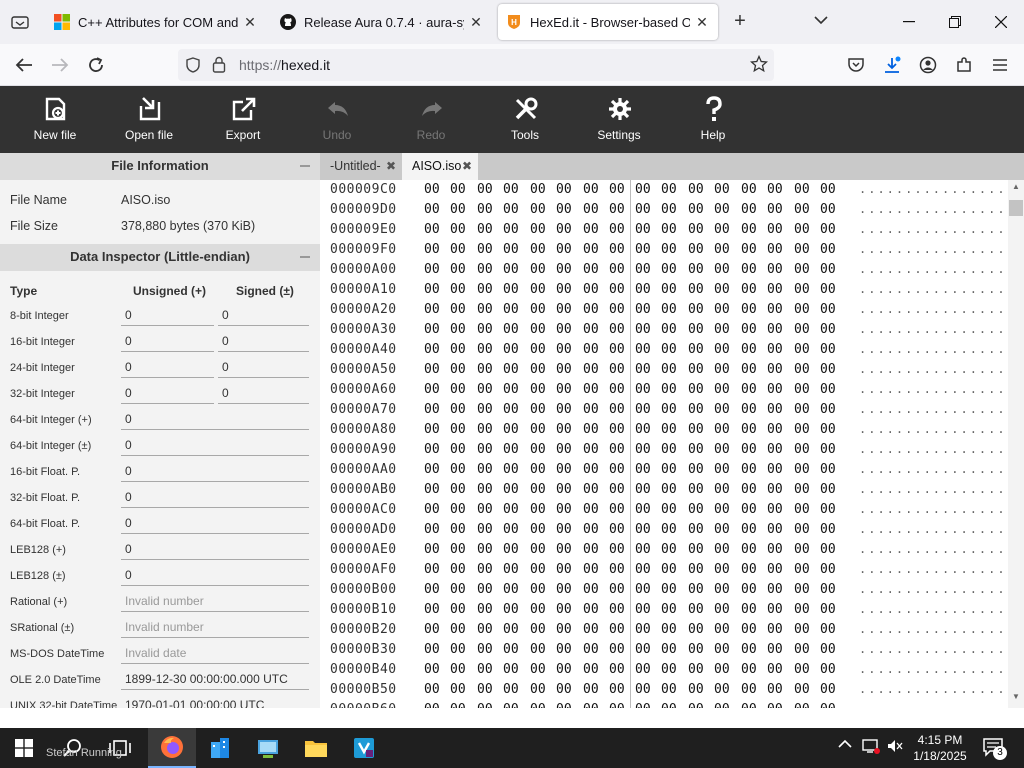  What do you see at coordinates (219, 67) in the screenshot?
I see `lock-icon` at bounding box center [219, 67].